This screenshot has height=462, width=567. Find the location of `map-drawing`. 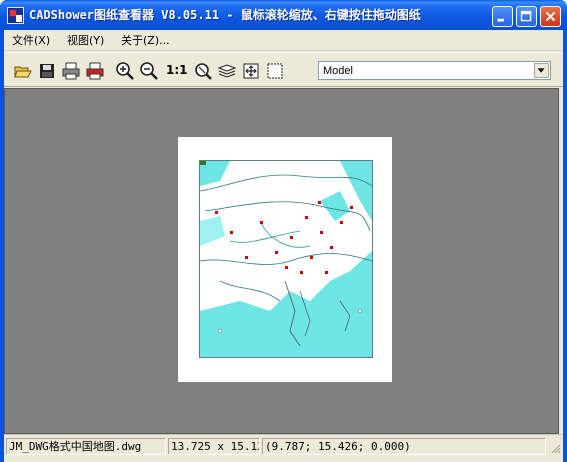

map-drawing is located at coordinates (286, 259).